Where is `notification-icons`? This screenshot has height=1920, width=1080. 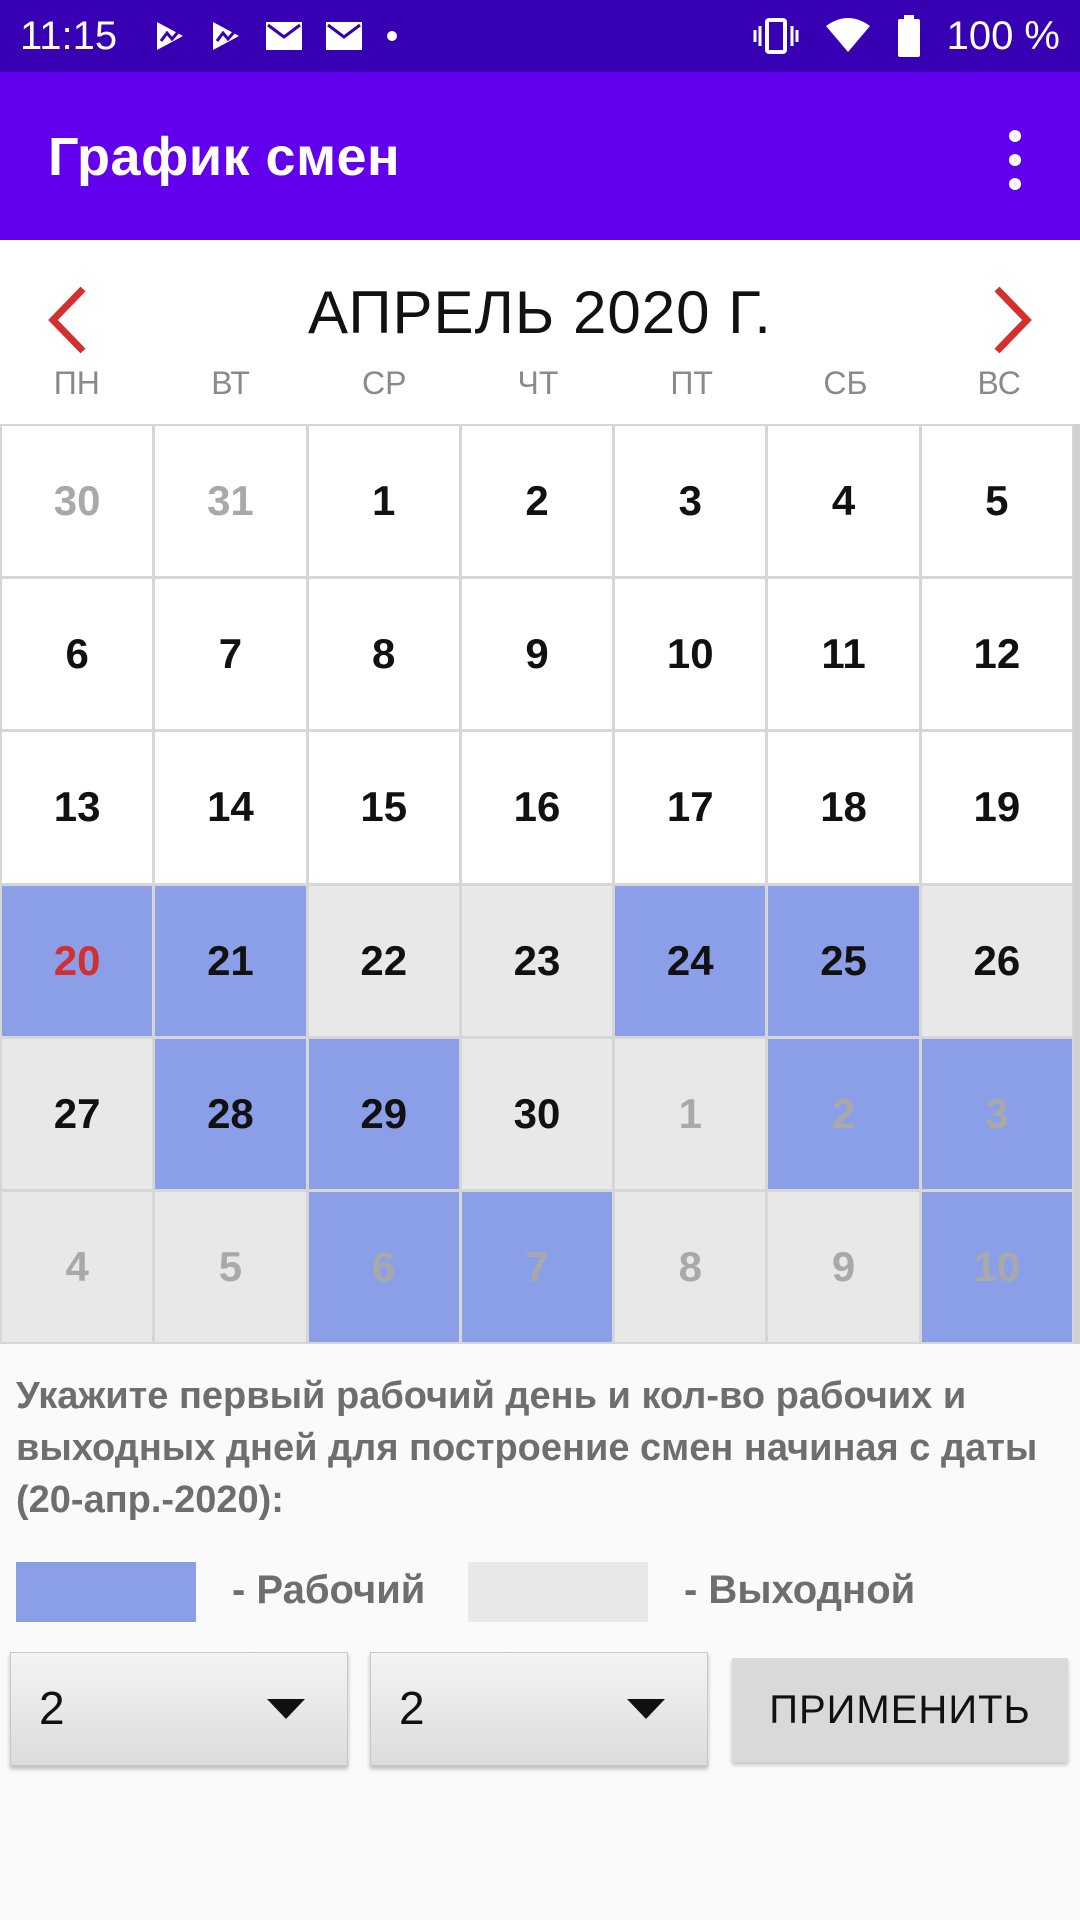
notification-icons is located at coordinates (276, 36).